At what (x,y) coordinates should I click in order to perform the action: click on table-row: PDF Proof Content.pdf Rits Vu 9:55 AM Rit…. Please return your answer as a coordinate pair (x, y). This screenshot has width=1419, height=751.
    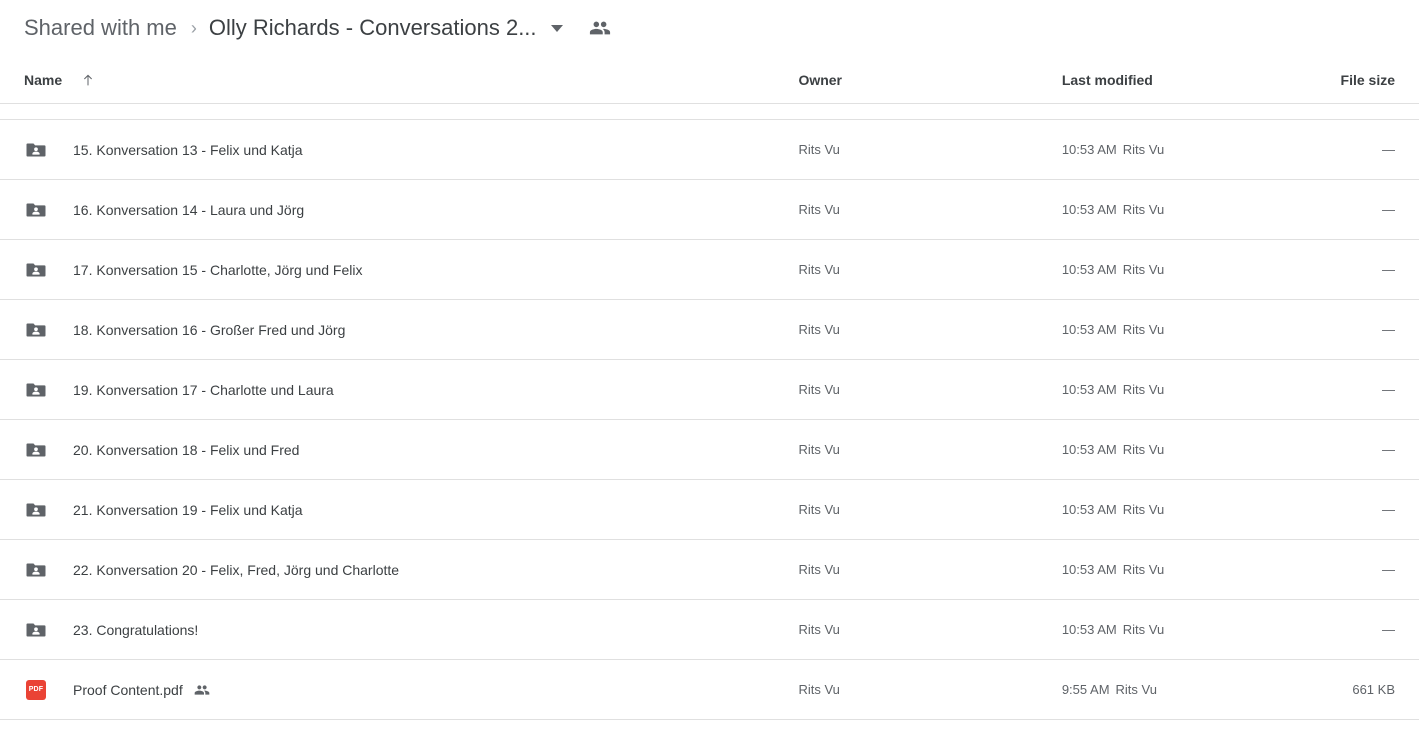
    Looking at the image, I should click on (709, 690).